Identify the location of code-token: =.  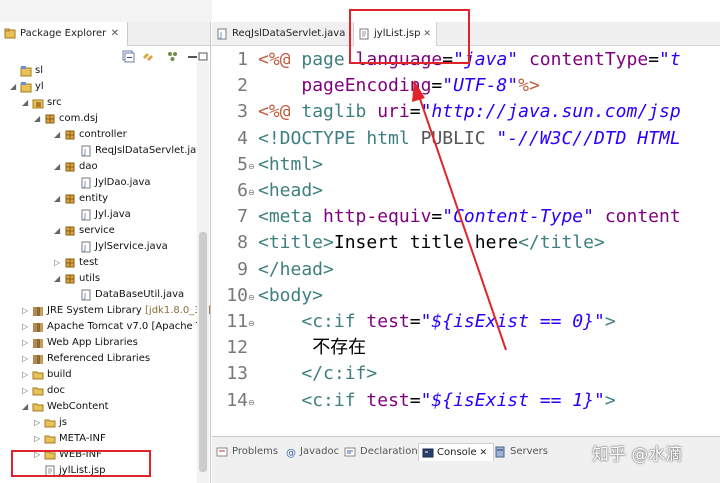
(654, 59).